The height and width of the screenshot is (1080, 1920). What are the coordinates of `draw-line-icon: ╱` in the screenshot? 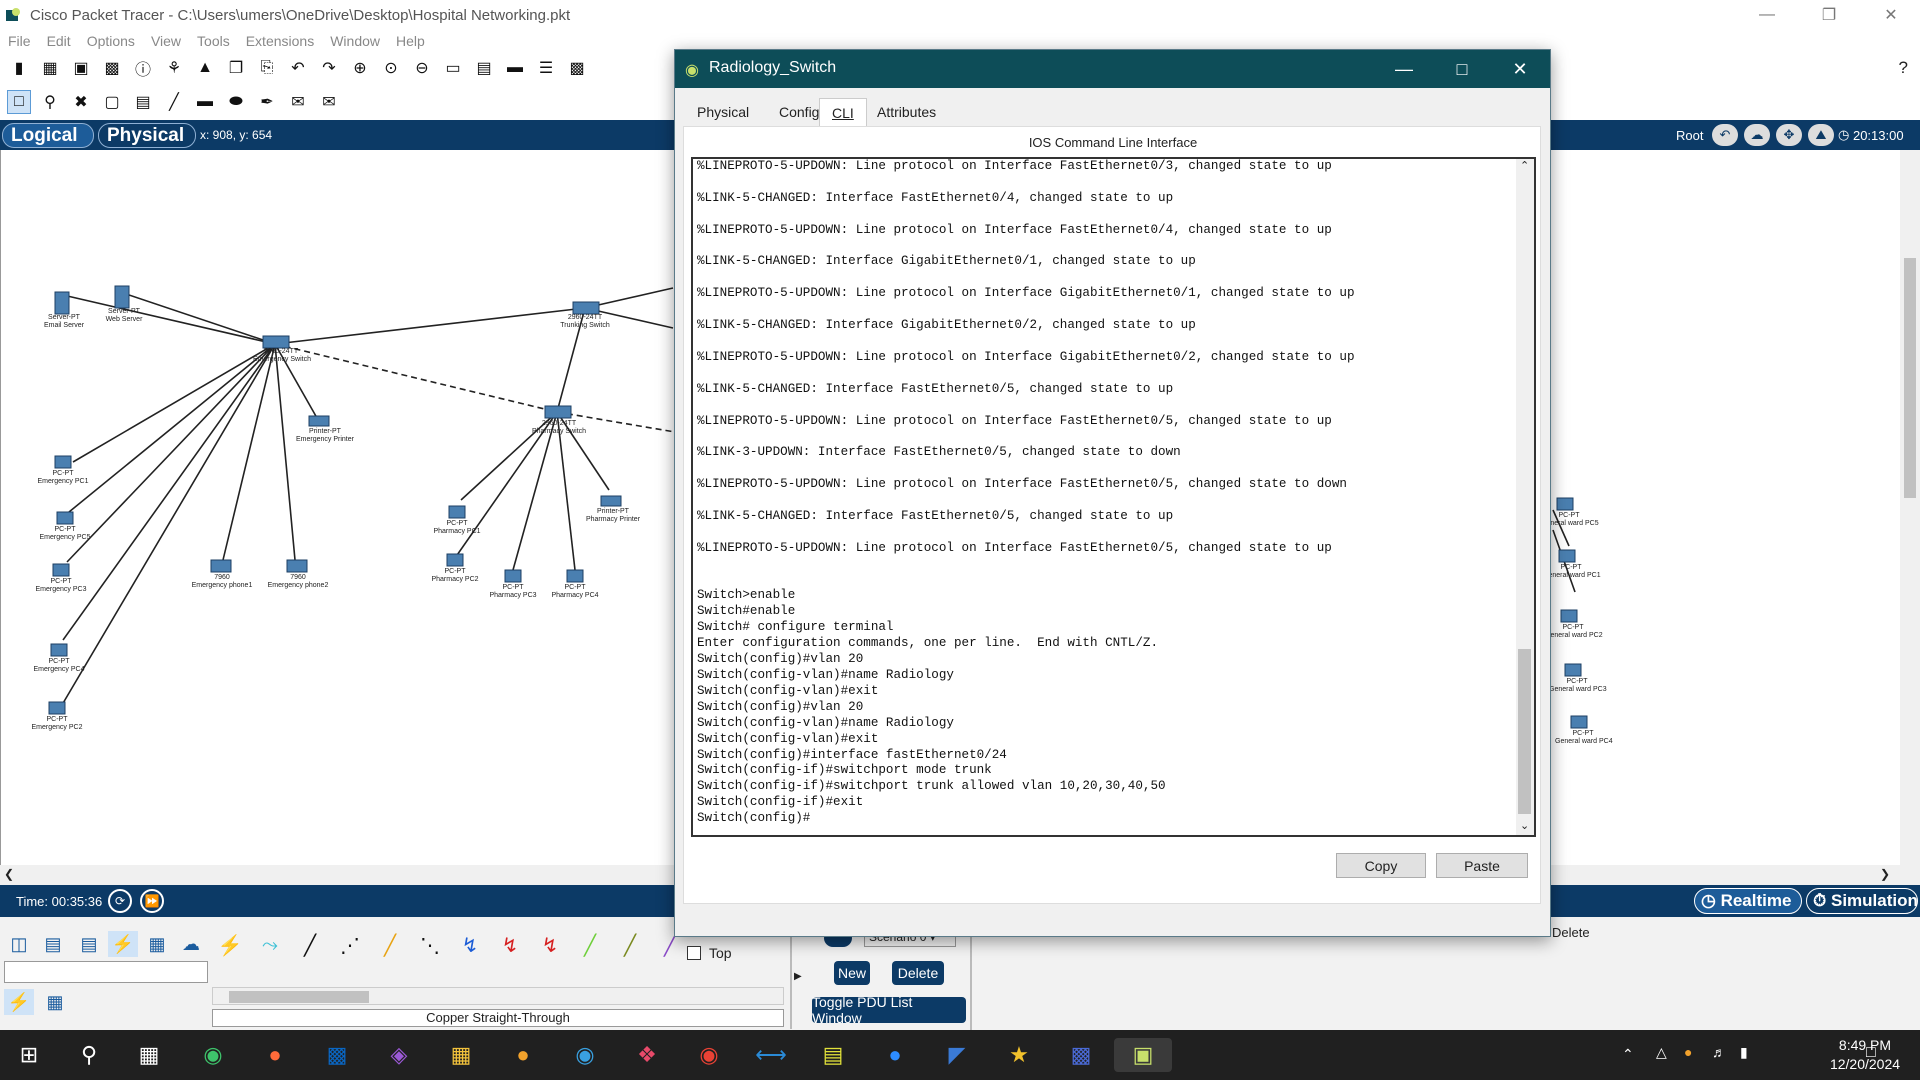 It's located at (174, 102).